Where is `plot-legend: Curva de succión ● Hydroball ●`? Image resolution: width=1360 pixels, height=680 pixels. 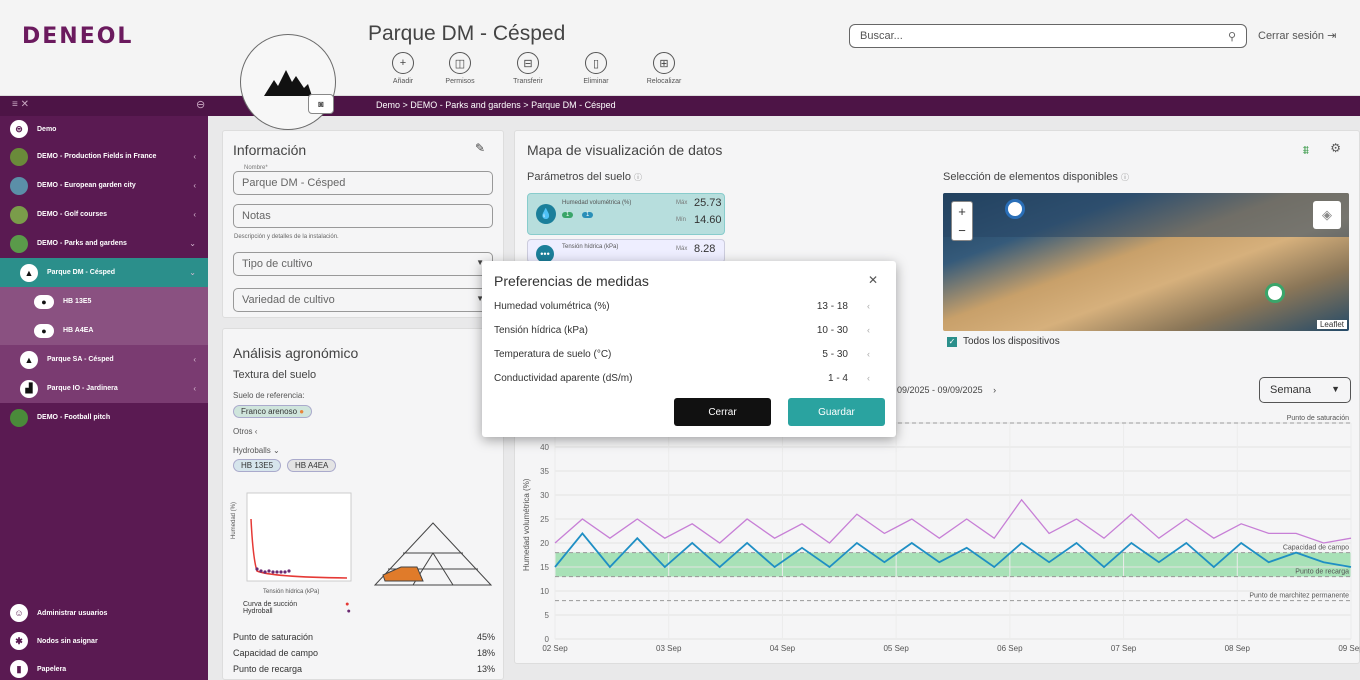
plot-legend: Curva de succión ● Hydroball ● is located at coordinates (297, 608).